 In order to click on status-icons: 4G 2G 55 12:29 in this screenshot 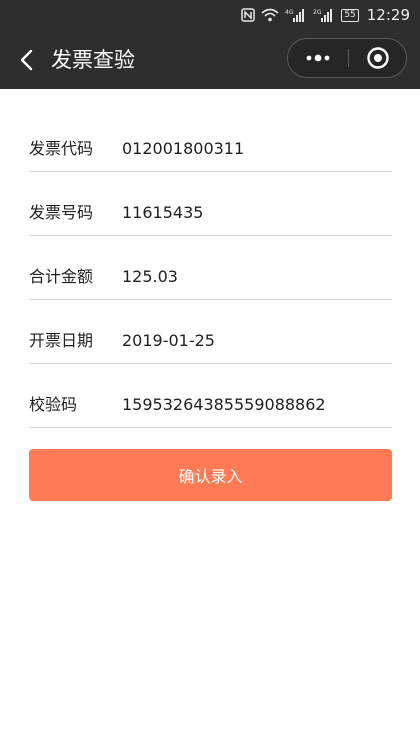, I will do `click(325, 15)`.